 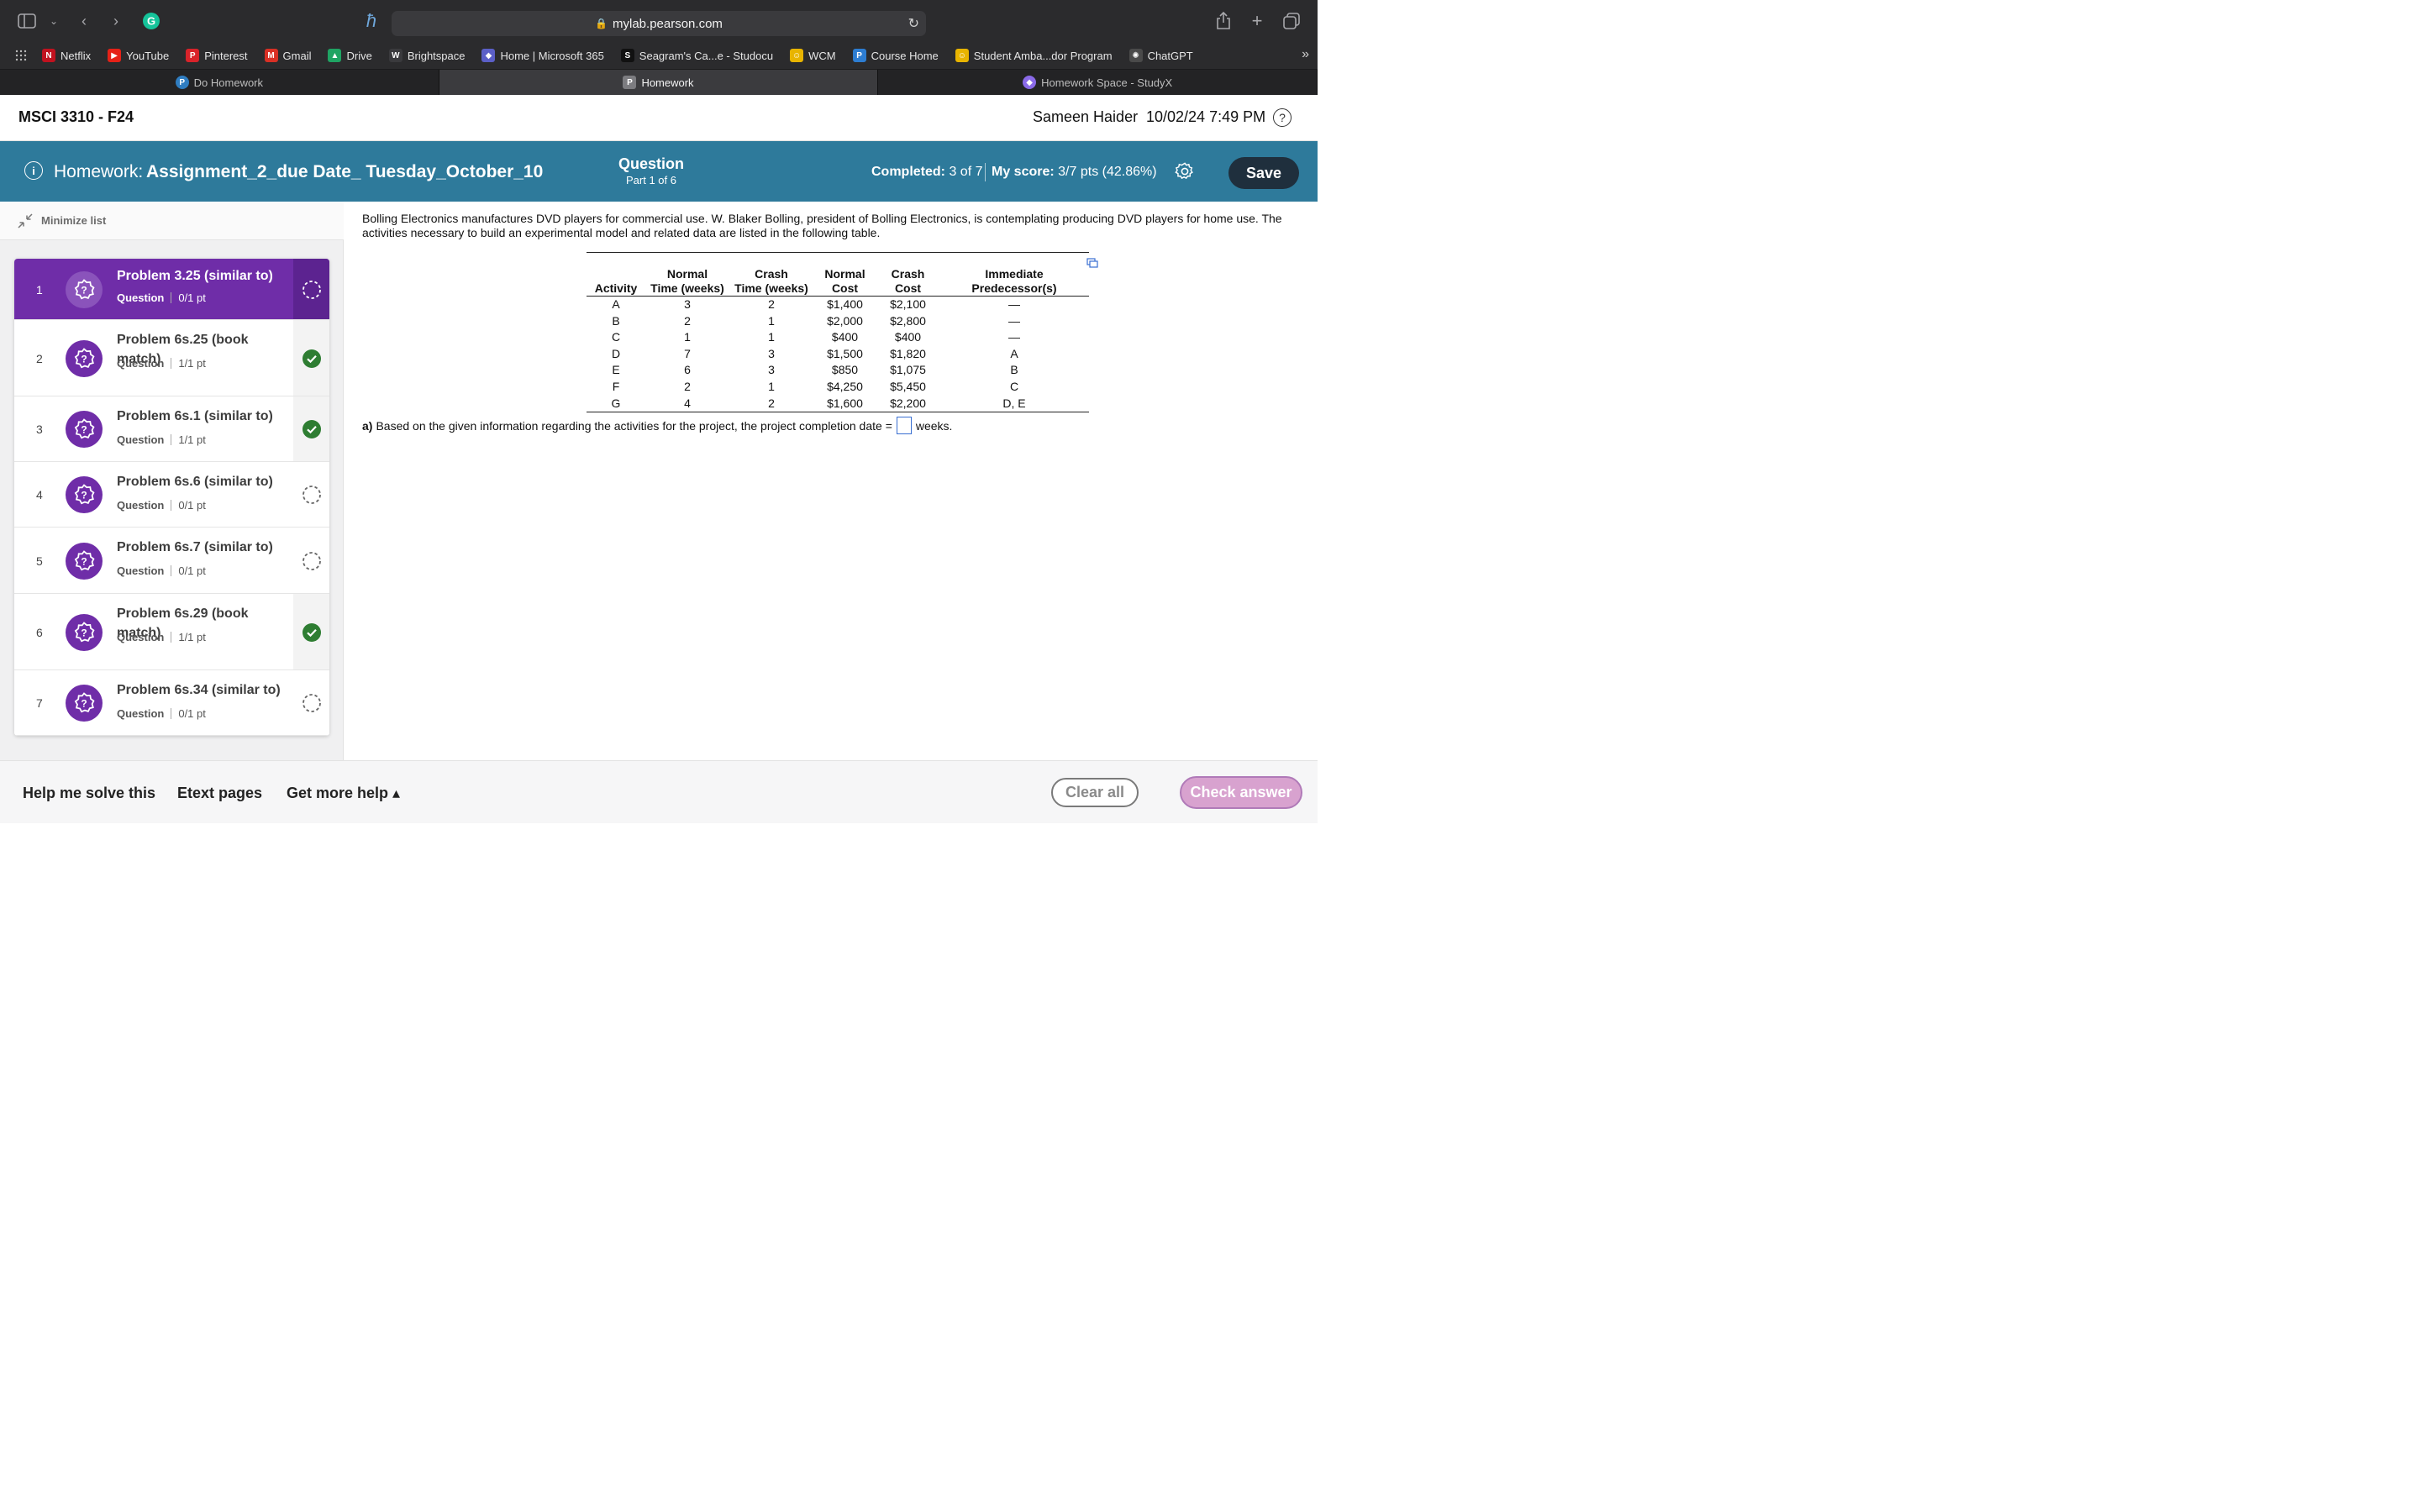 What do you see at coordinates (706, 55) in the screenshot?
I see `bookmark-label: Seagram's Ca...e - Studocu` at bounding box center [706, 55].